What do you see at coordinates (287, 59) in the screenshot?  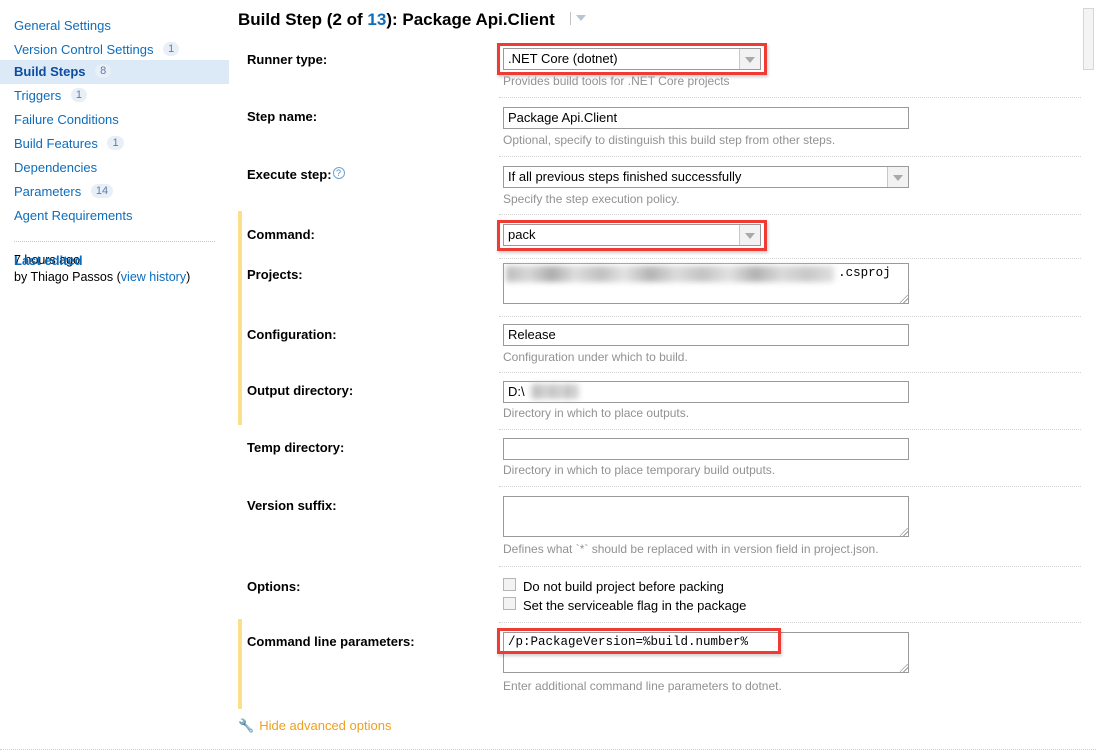 I see `runner-type-label: Runner type:` at bounding box center [287, 59].